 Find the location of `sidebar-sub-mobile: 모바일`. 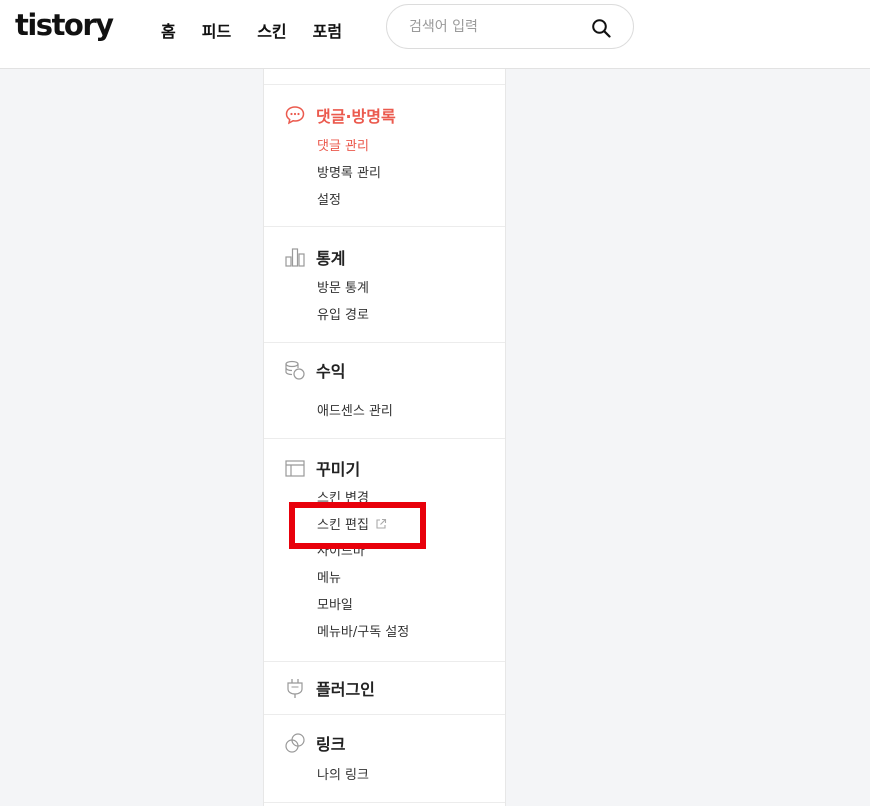

sidebar-sub-mobile: 모바일 is located at coordinates (335, 603).